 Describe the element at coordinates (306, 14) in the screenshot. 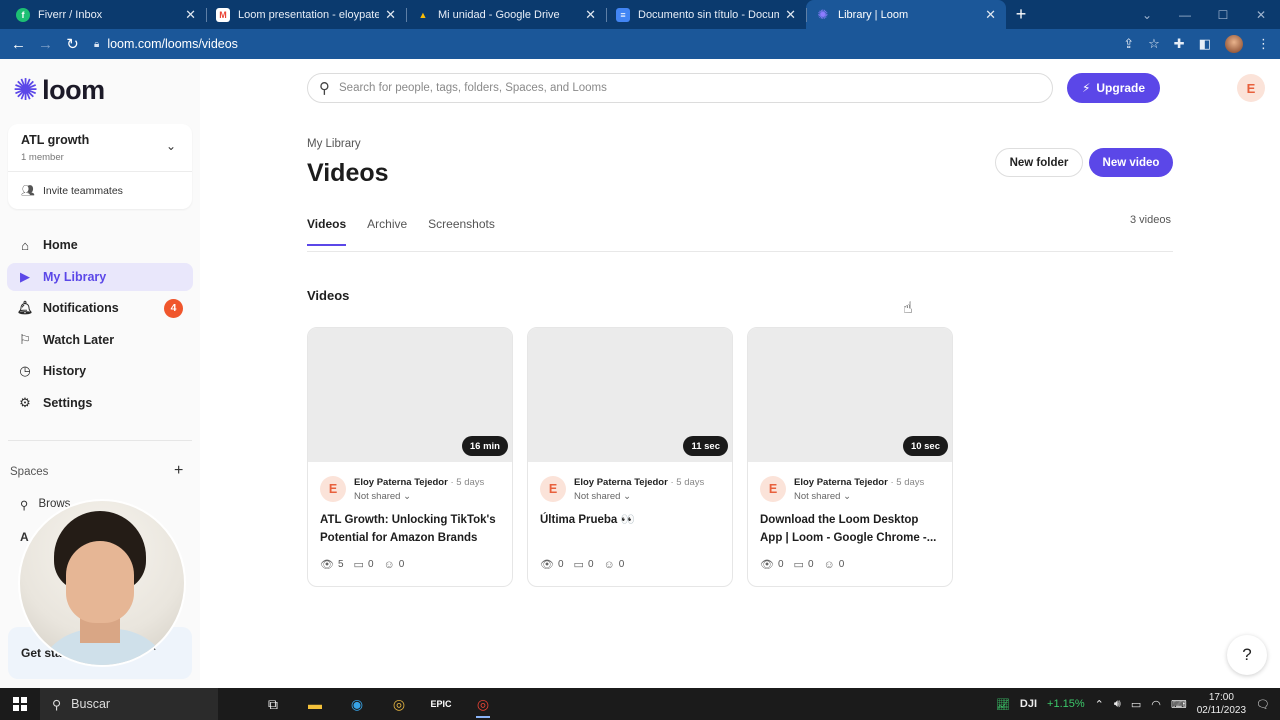

I see `browser-tab: M Loom presentation - eloypaterna ✕` at that location.